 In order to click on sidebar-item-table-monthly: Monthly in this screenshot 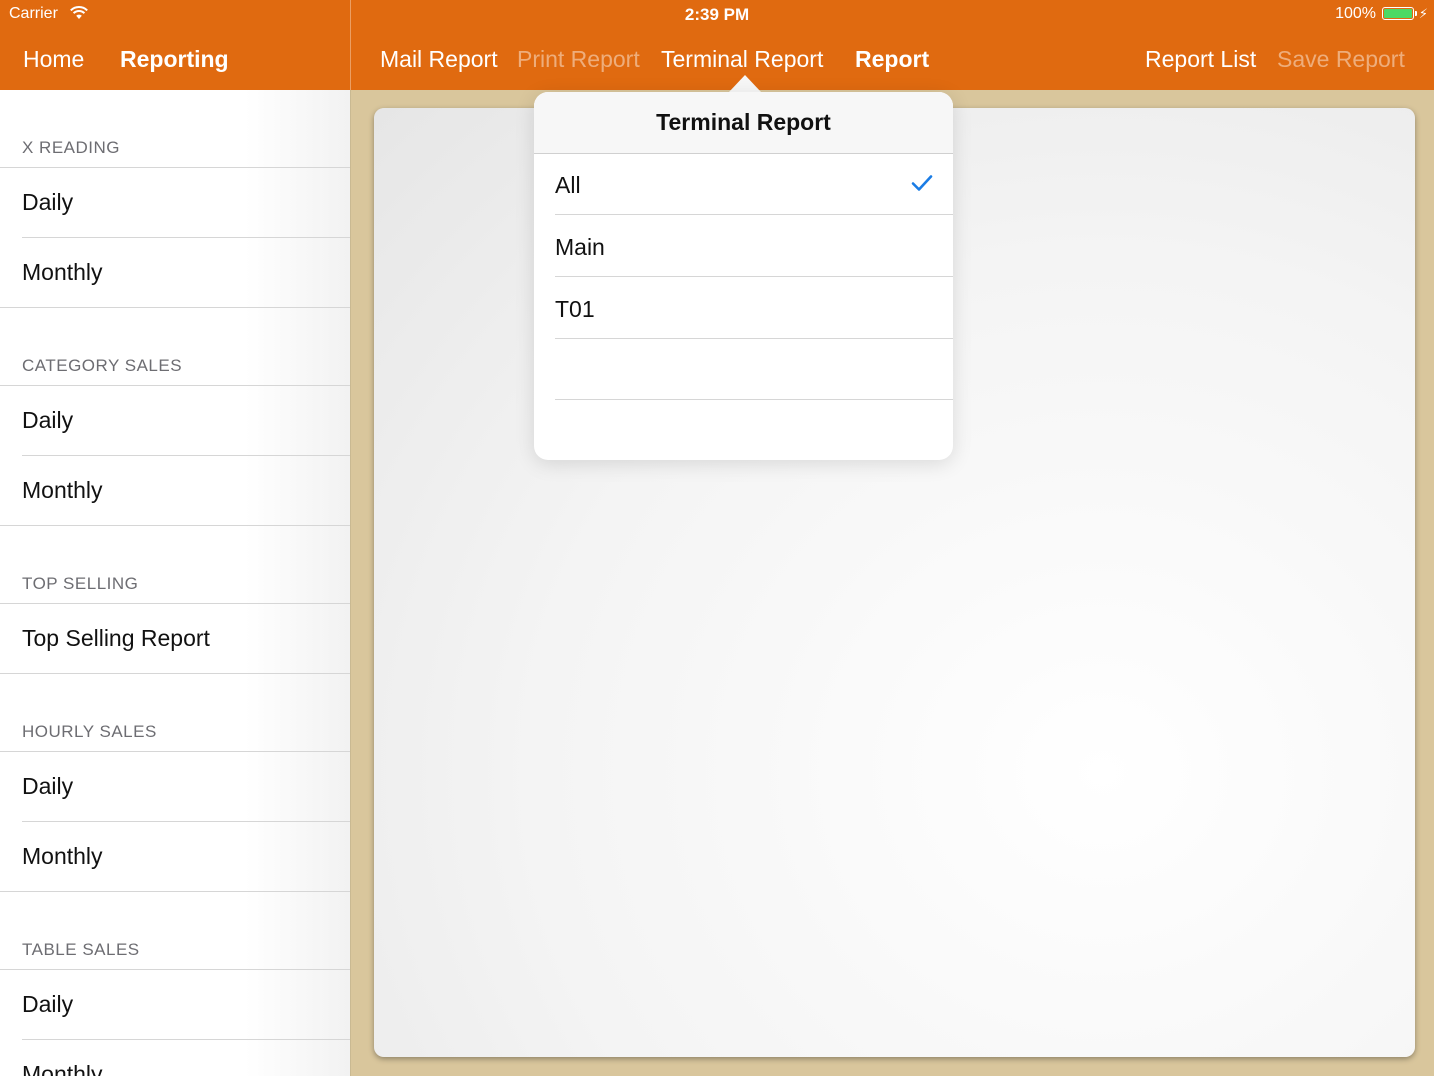, I will do `click(175, 1058)`.